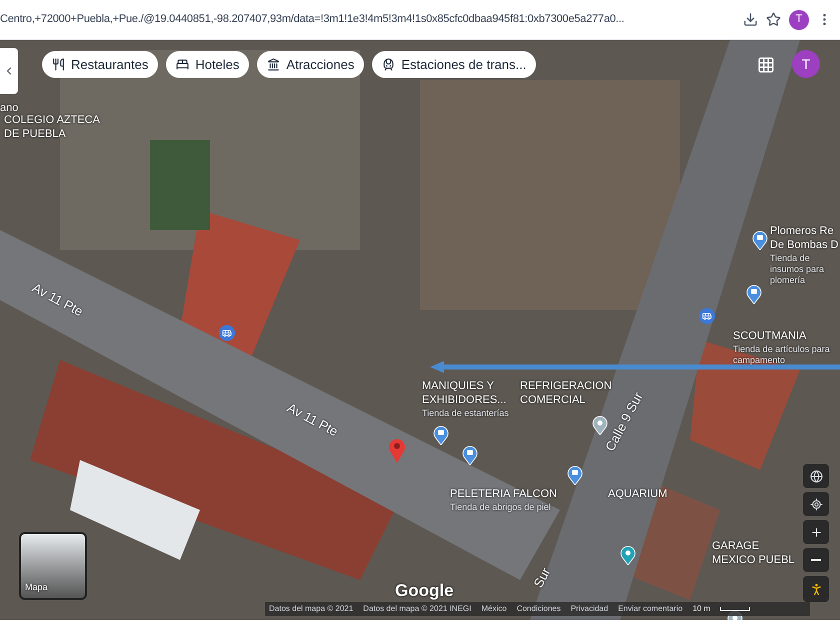 The width and height of the screenshot is (840, 630). Describe the element at coordinates (424, 591) in the screenshot. I see `google-logo: Google` at that location.